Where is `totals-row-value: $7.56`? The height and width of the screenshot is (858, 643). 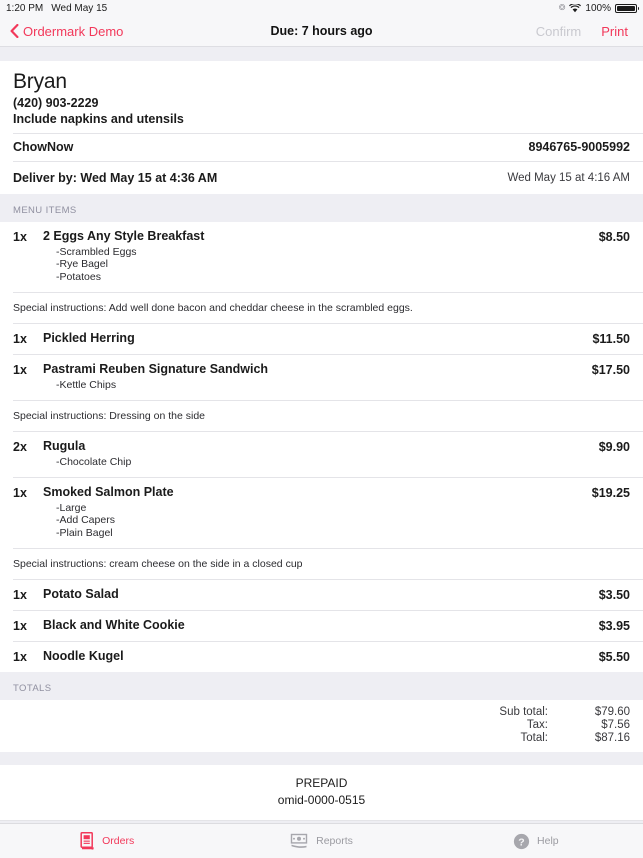 totals-row-value: $7.56 is located at coordinates (615, 724).